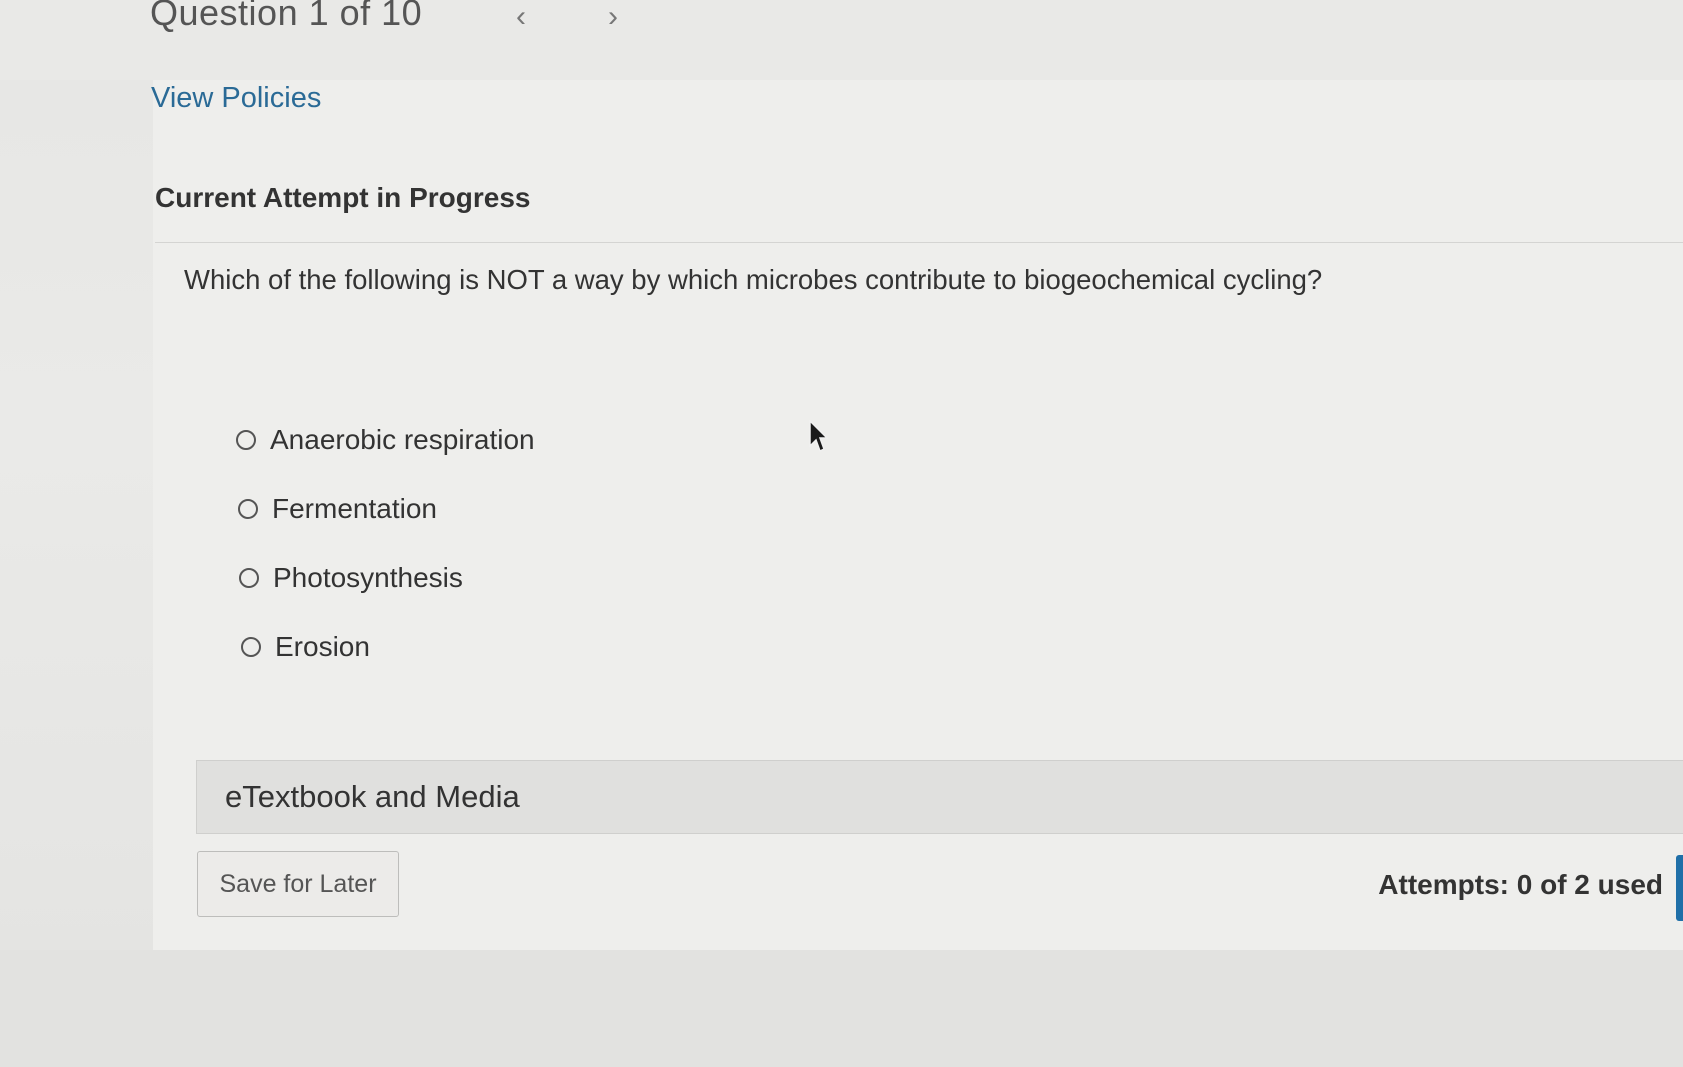  Describe the element at coordinates (521, 17) in the screenshot. I see `chevron-left-icon: ‹` at that location.